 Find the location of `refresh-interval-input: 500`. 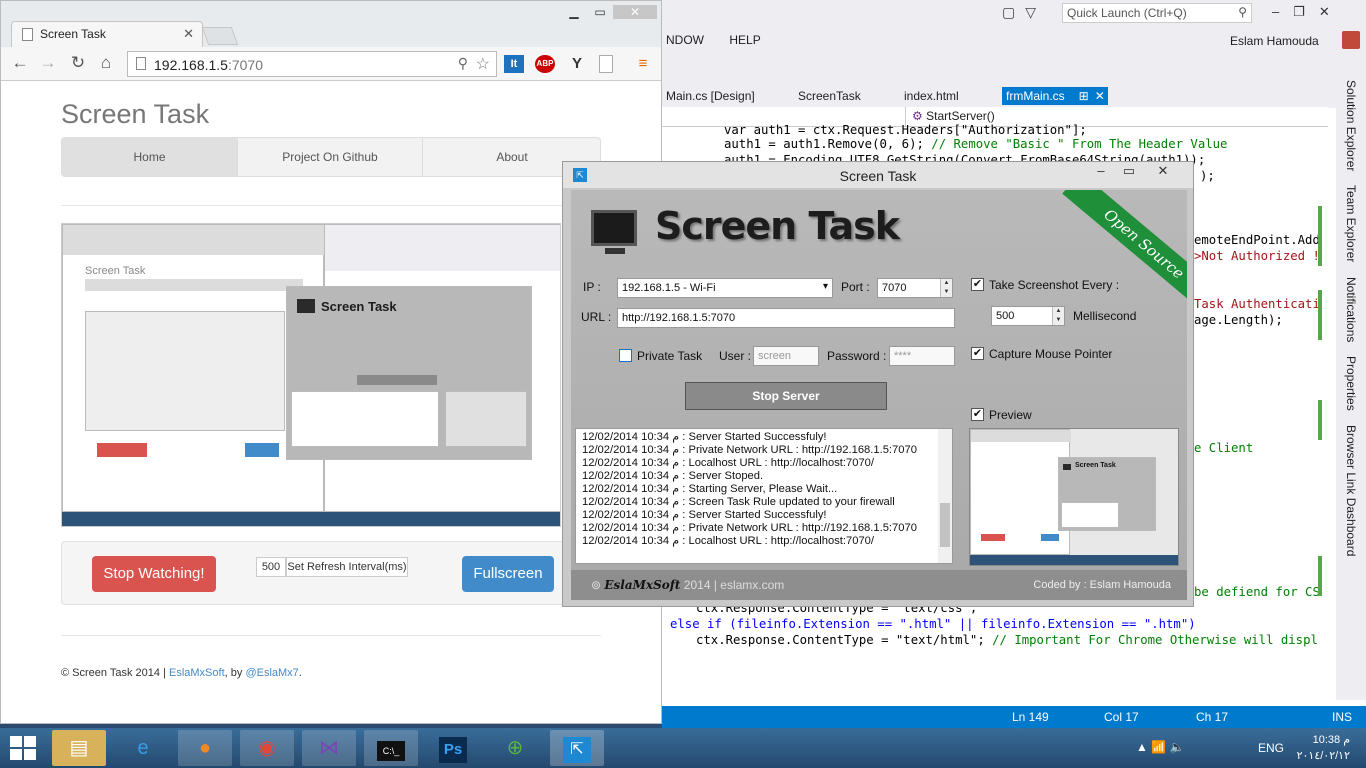

refresh-interval-input: 500 is located at coordinates (271, 567).